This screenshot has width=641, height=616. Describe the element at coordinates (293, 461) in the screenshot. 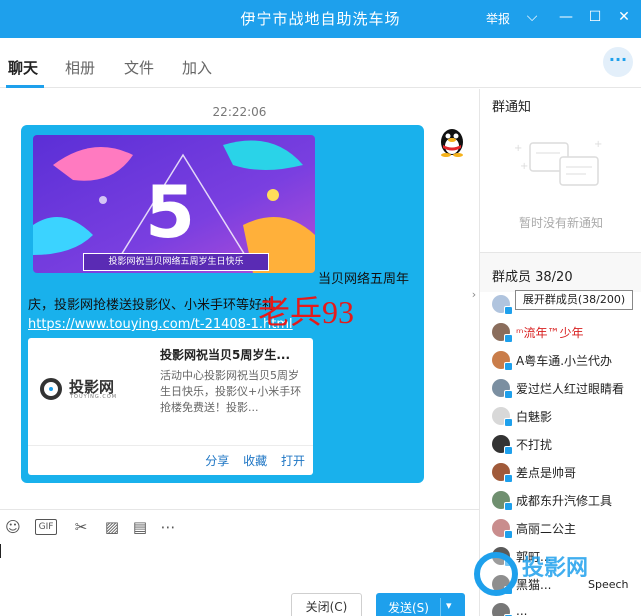

I see `open-button: 打开` at that location.